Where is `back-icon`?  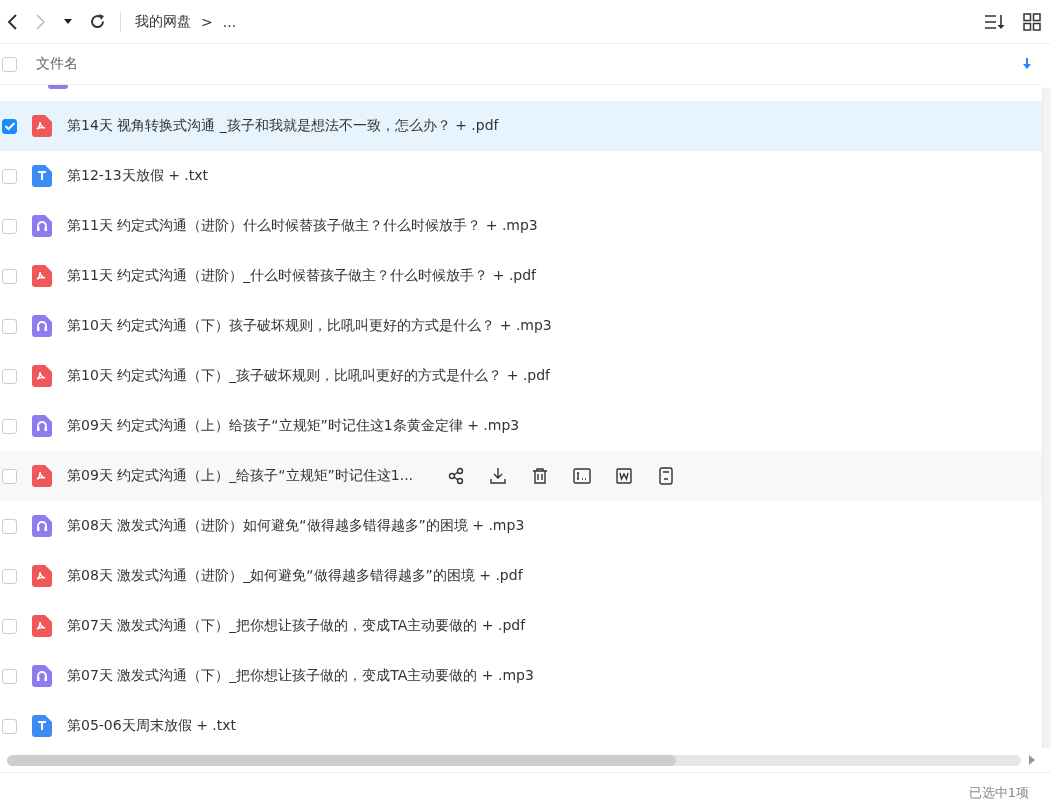
back-icon is located at coordinates (12, 21).